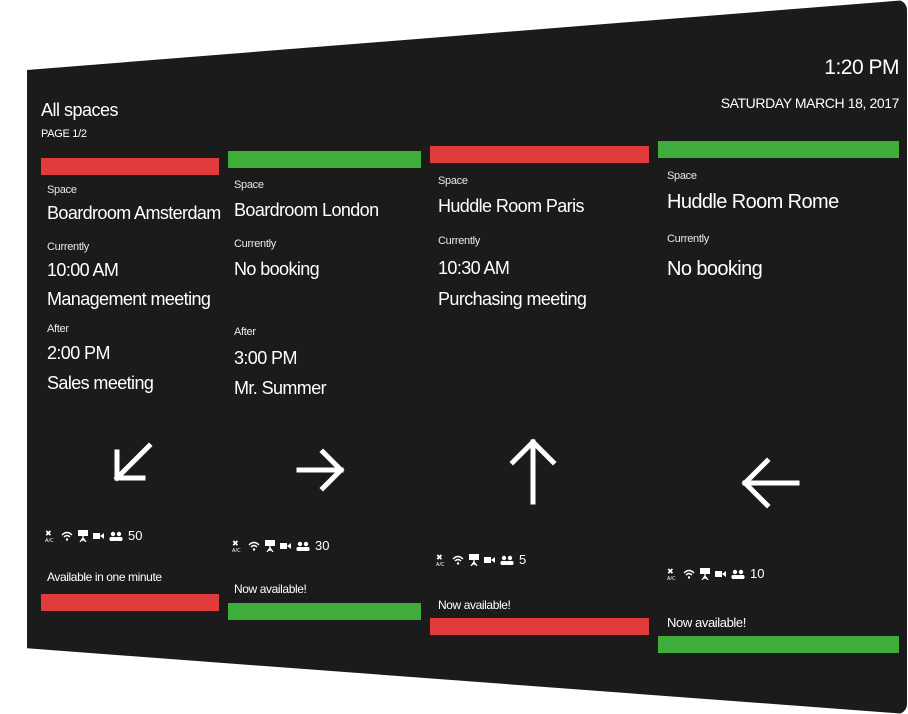 This screenshot has height=714, width=908. I want to click on current-booking-time: 10:00 AM, so click(83, 270).